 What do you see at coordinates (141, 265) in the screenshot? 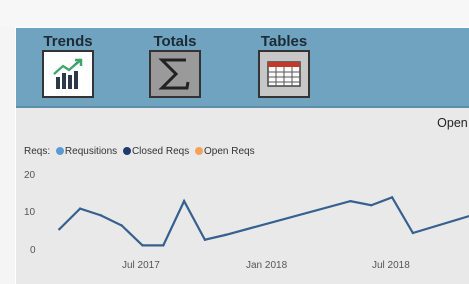
I see `x-tick-jul-2017: Jul 2017` at bounding box center [141, 265].